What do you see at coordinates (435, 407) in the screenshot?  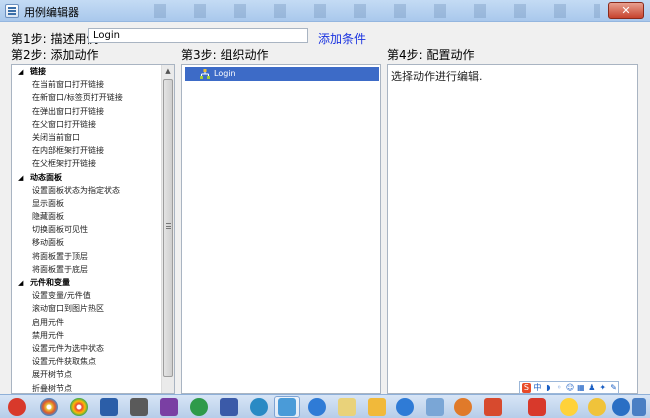 I see `paint-icon` at bounding box center [435, 407].